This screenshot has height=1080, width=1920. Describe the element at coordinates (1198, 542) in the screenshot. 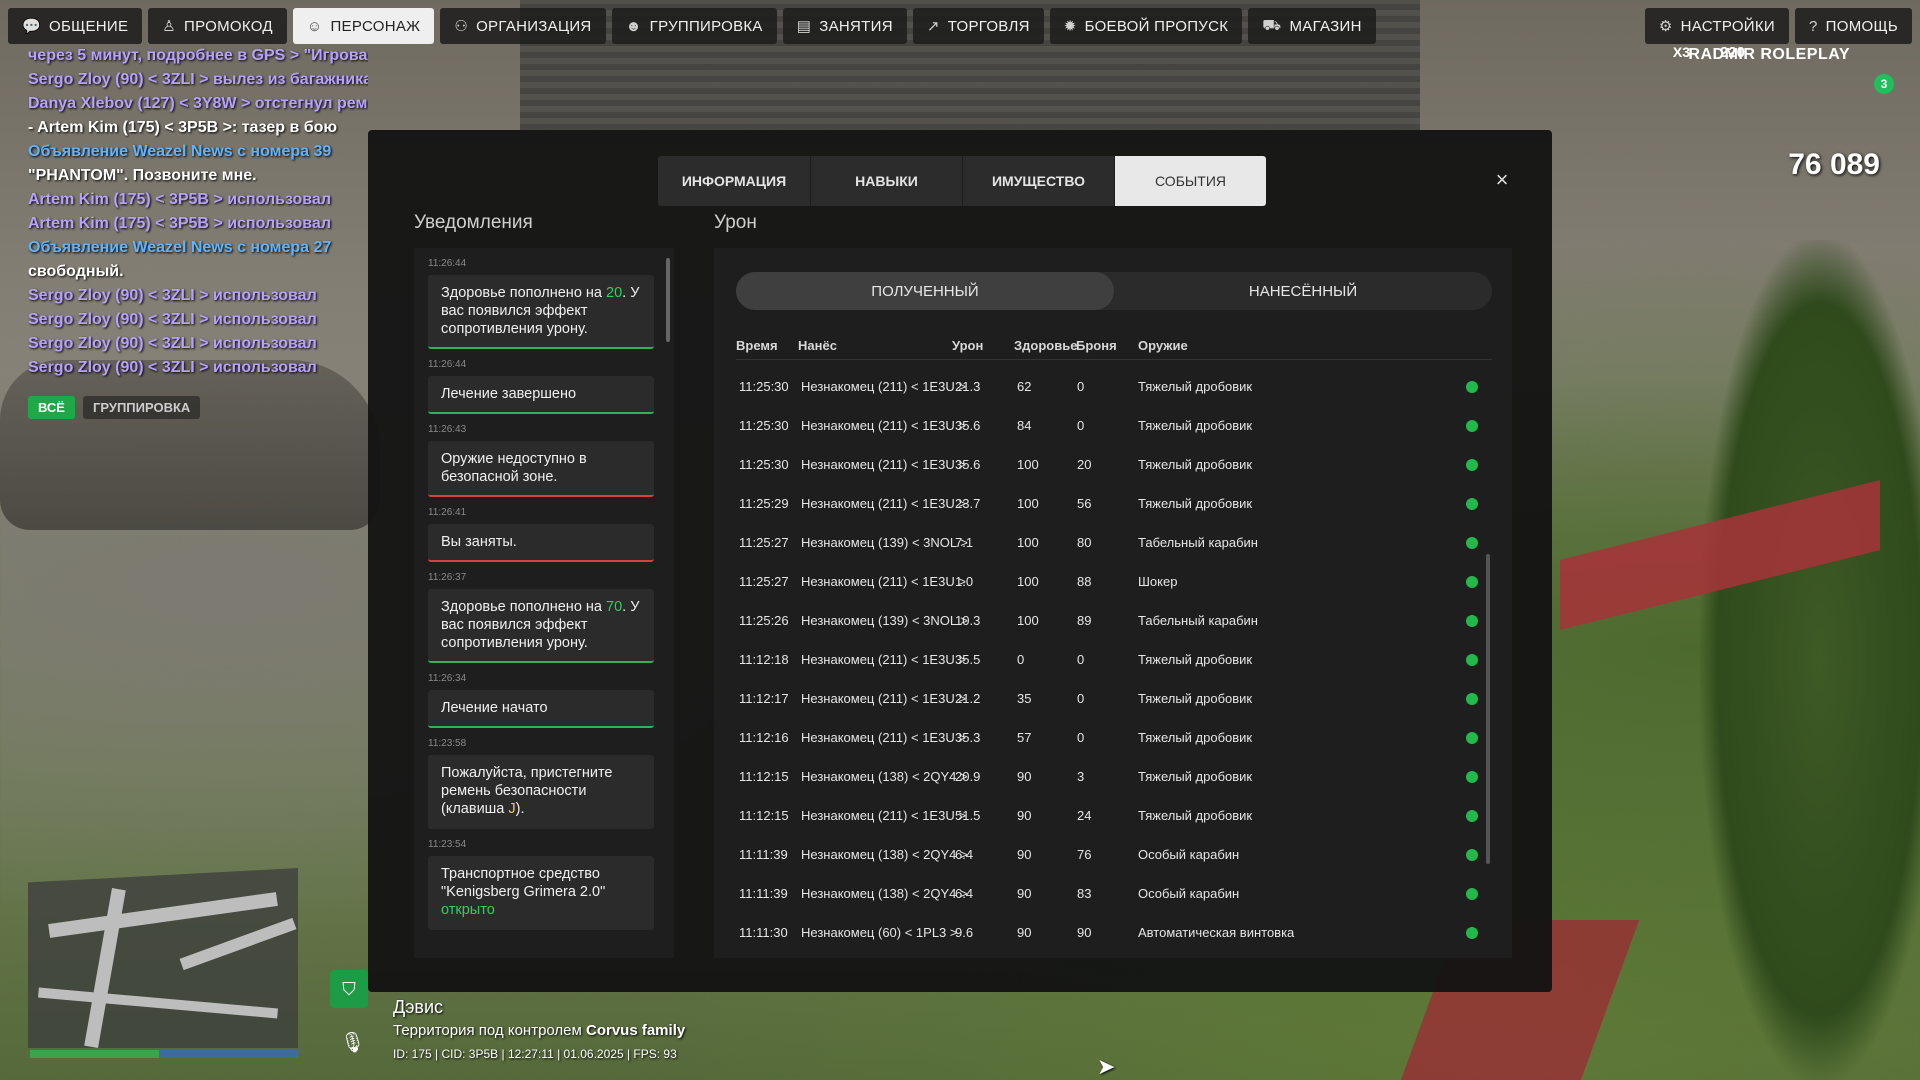

I see `table-cell-weapon: Табельный карабин` at that location.